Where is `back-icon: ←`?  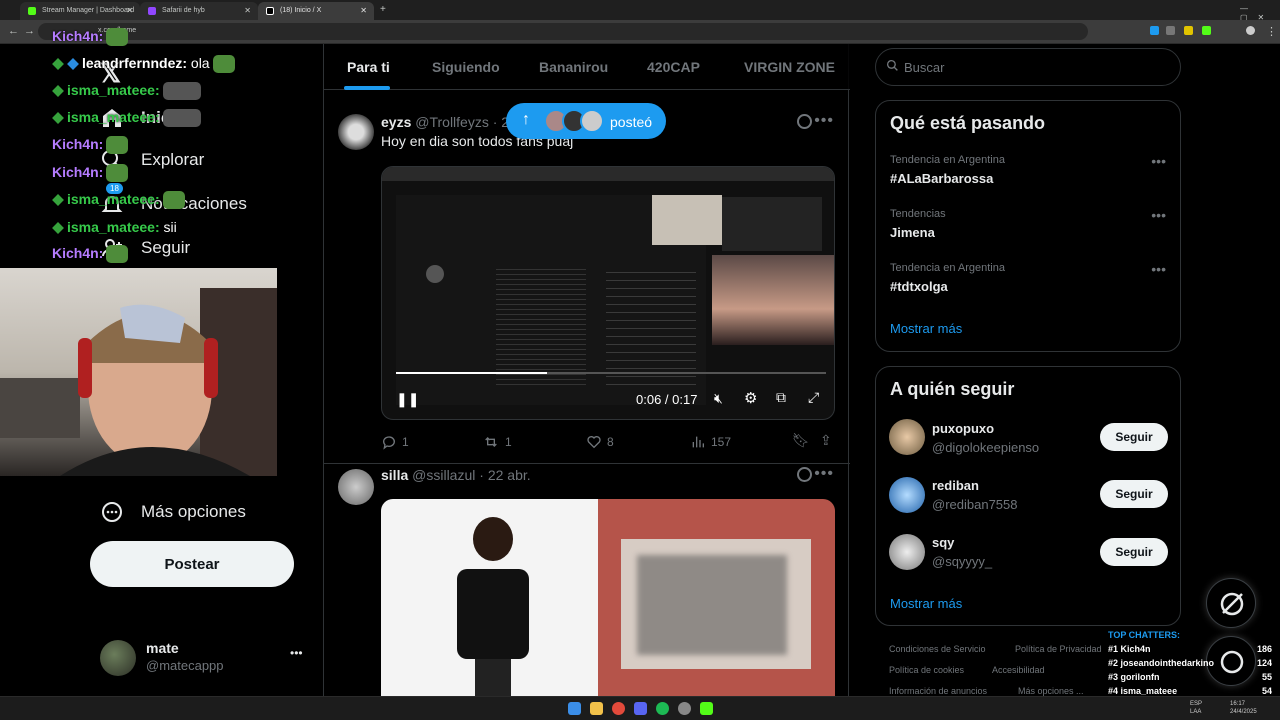 back-icon: ← is located at coordinates (13, 31).